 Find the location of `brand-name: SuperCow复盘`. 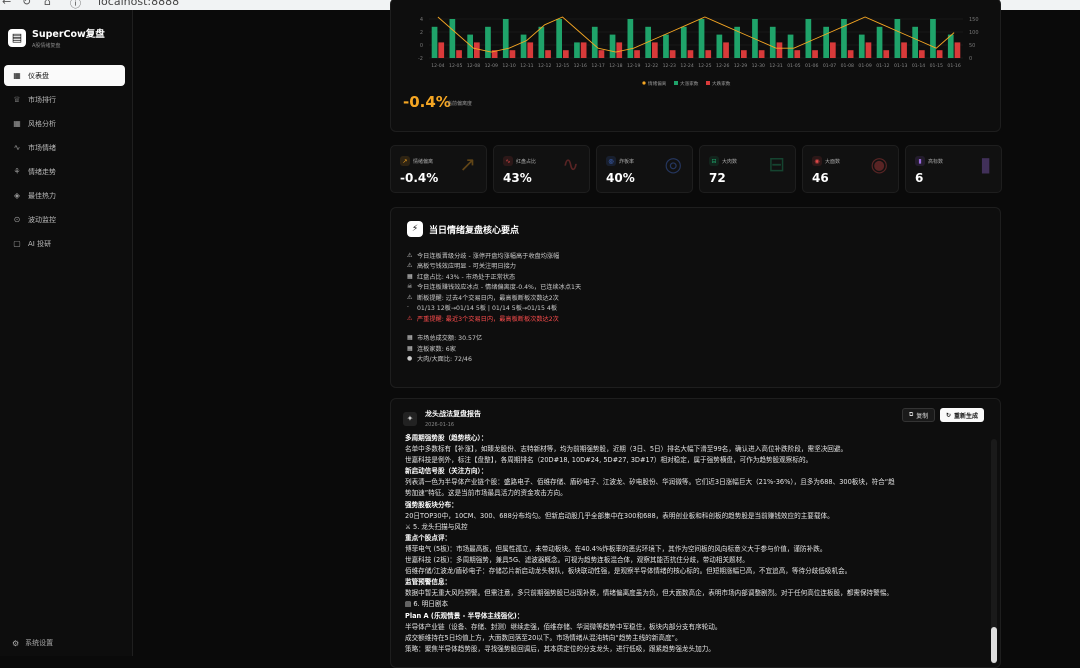

brand-name: SuperCow复盘 is located at coordinates (68, 34).